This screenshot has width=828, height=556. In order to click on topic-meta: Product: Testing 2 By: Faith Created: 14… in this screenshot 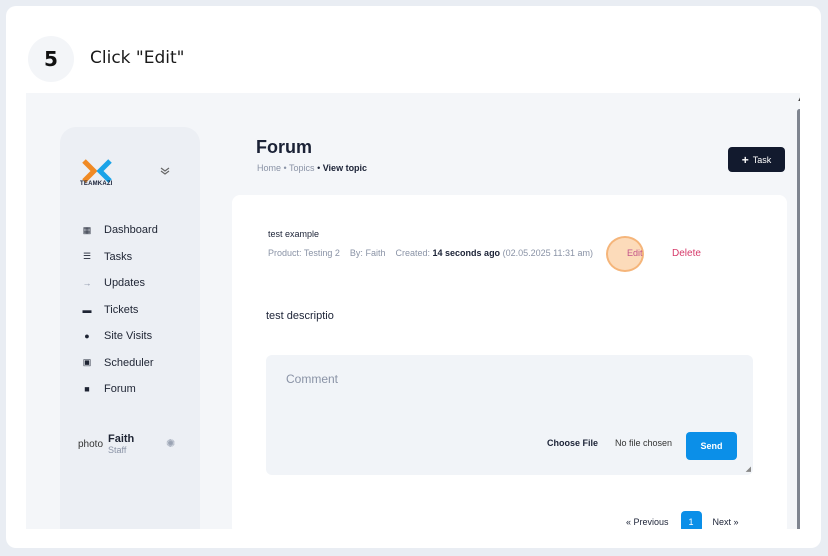, I will do `click(430, 253)`.